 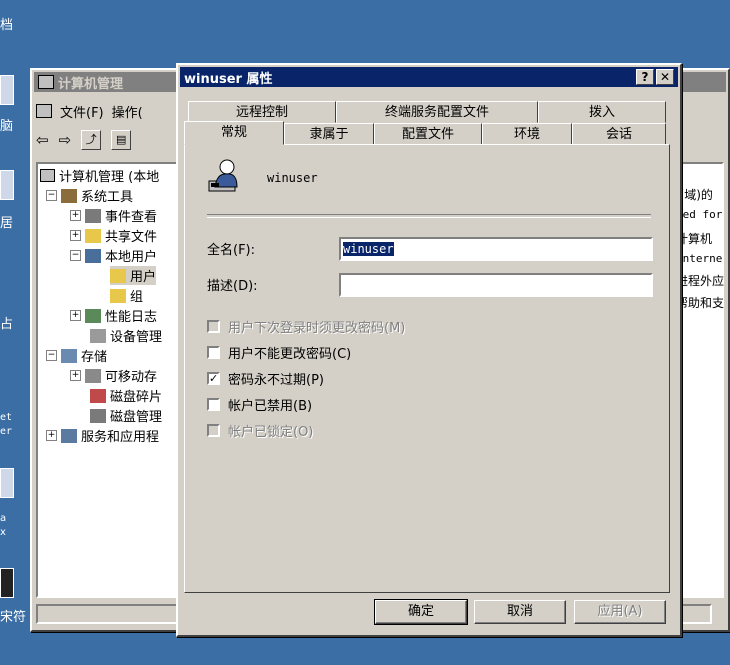 What do you see at coordinates (93, 255) in the screenshot?
I see `users-icon` at bounding box center [93, 255].